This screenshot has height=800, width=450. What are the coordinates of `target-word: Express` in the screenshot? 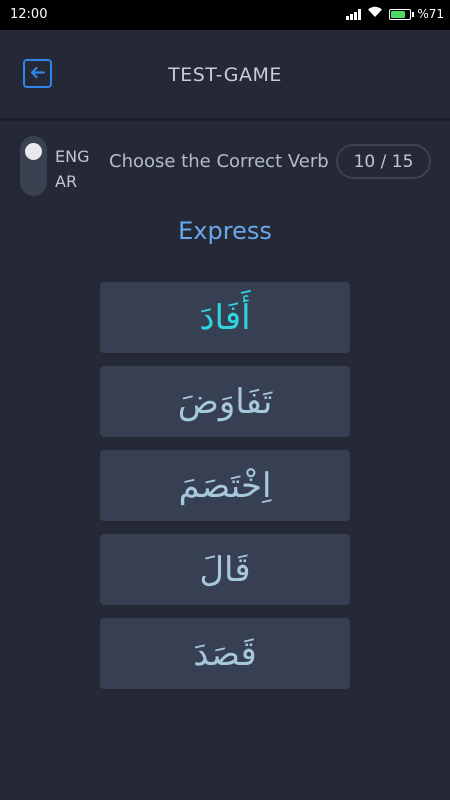 It's located at (225, 231).